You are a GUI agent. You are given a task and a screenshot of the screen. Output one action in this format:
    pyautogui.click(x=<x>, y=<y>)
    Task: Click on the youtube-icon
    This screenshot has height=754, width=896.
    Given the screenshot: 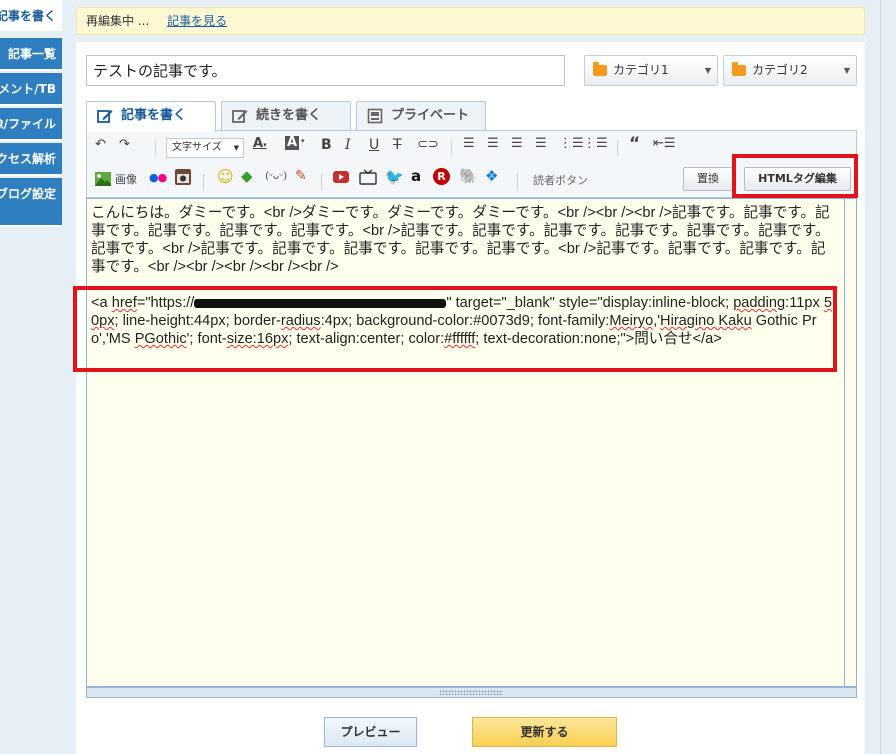 What is the action you would take?
    pyautogui.click(x=341, y=179)
    